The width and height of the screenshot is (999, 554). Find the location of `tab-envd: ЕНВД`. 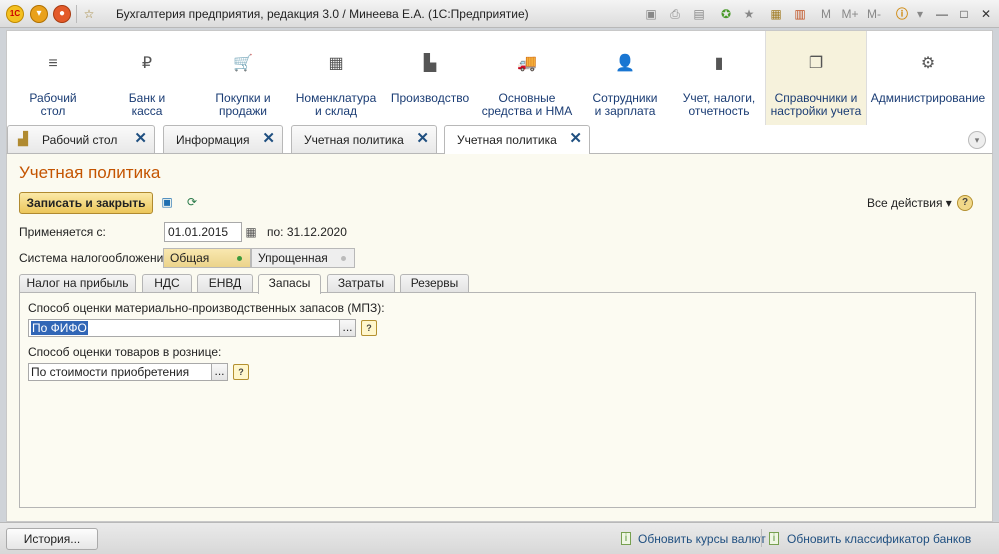

tab-envd: ЕНВД is located at coordinates (225, 283).